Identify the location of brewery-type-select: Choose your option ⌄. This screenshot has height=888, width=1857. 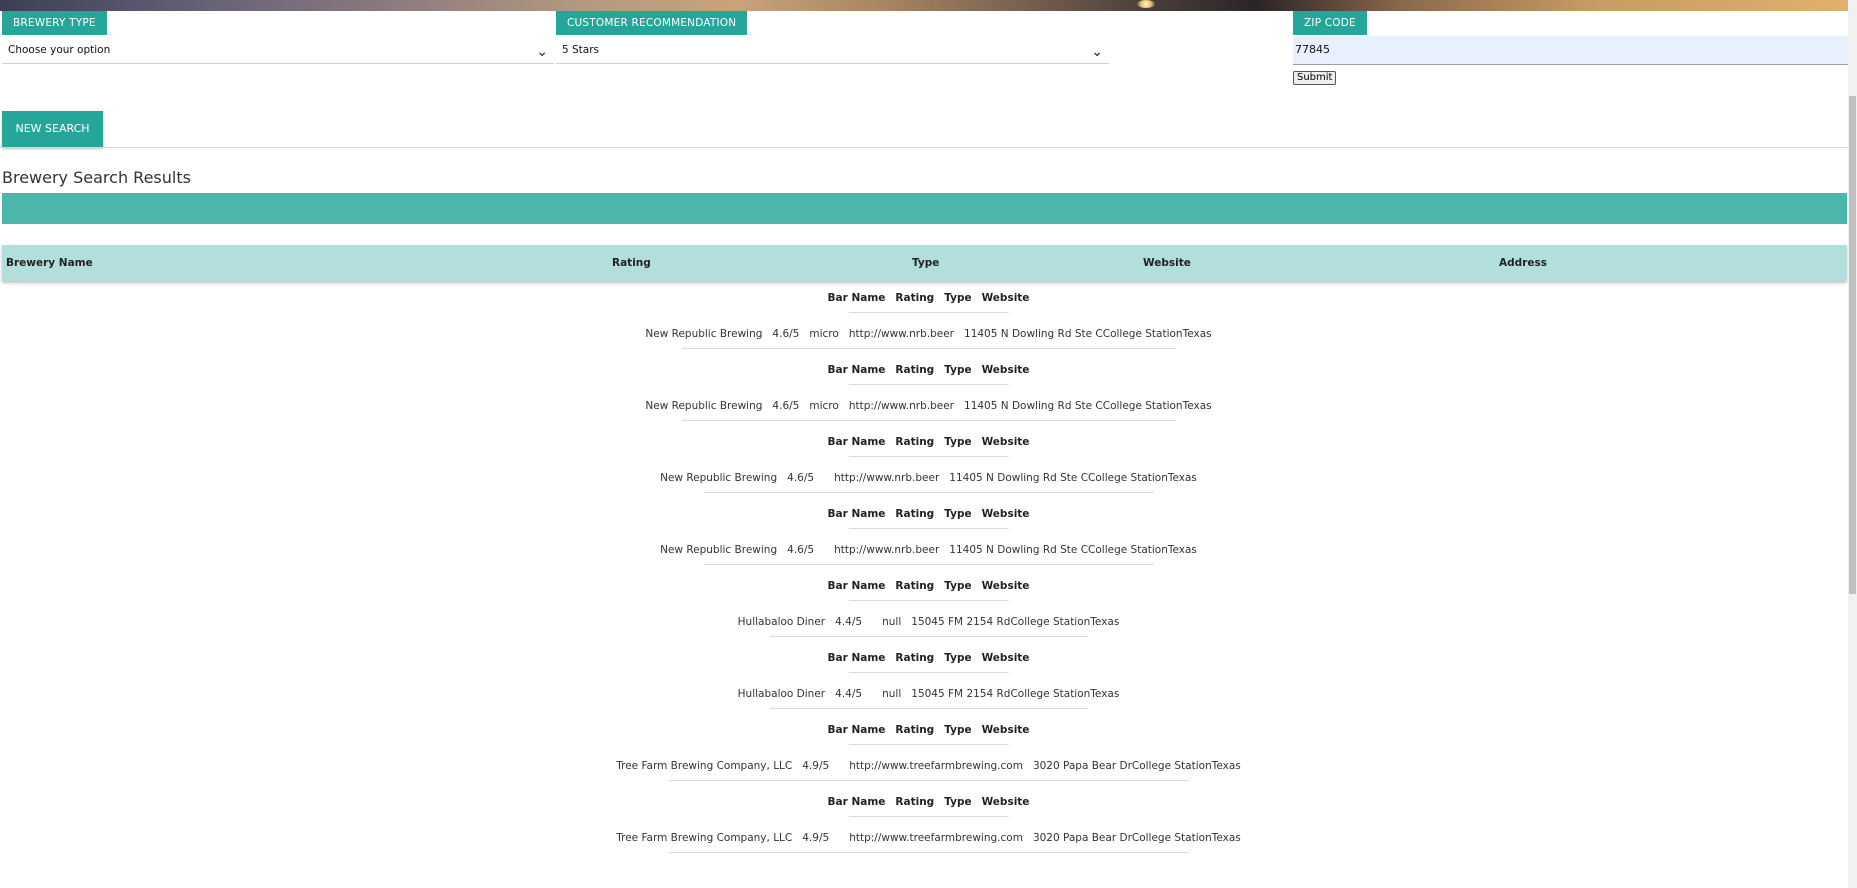
(278, 50).